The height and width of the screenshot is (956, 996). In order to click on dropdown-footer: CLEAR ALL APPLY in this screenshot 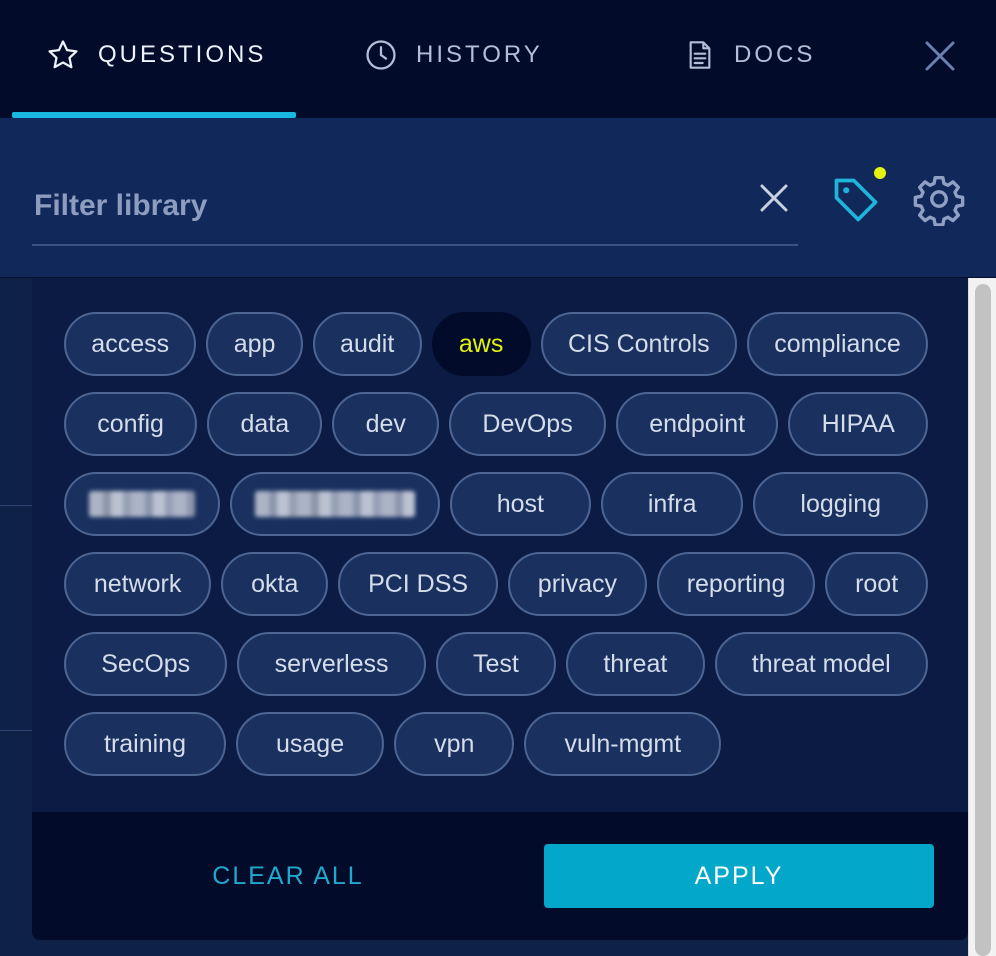, I will do `click(500, 876)`.